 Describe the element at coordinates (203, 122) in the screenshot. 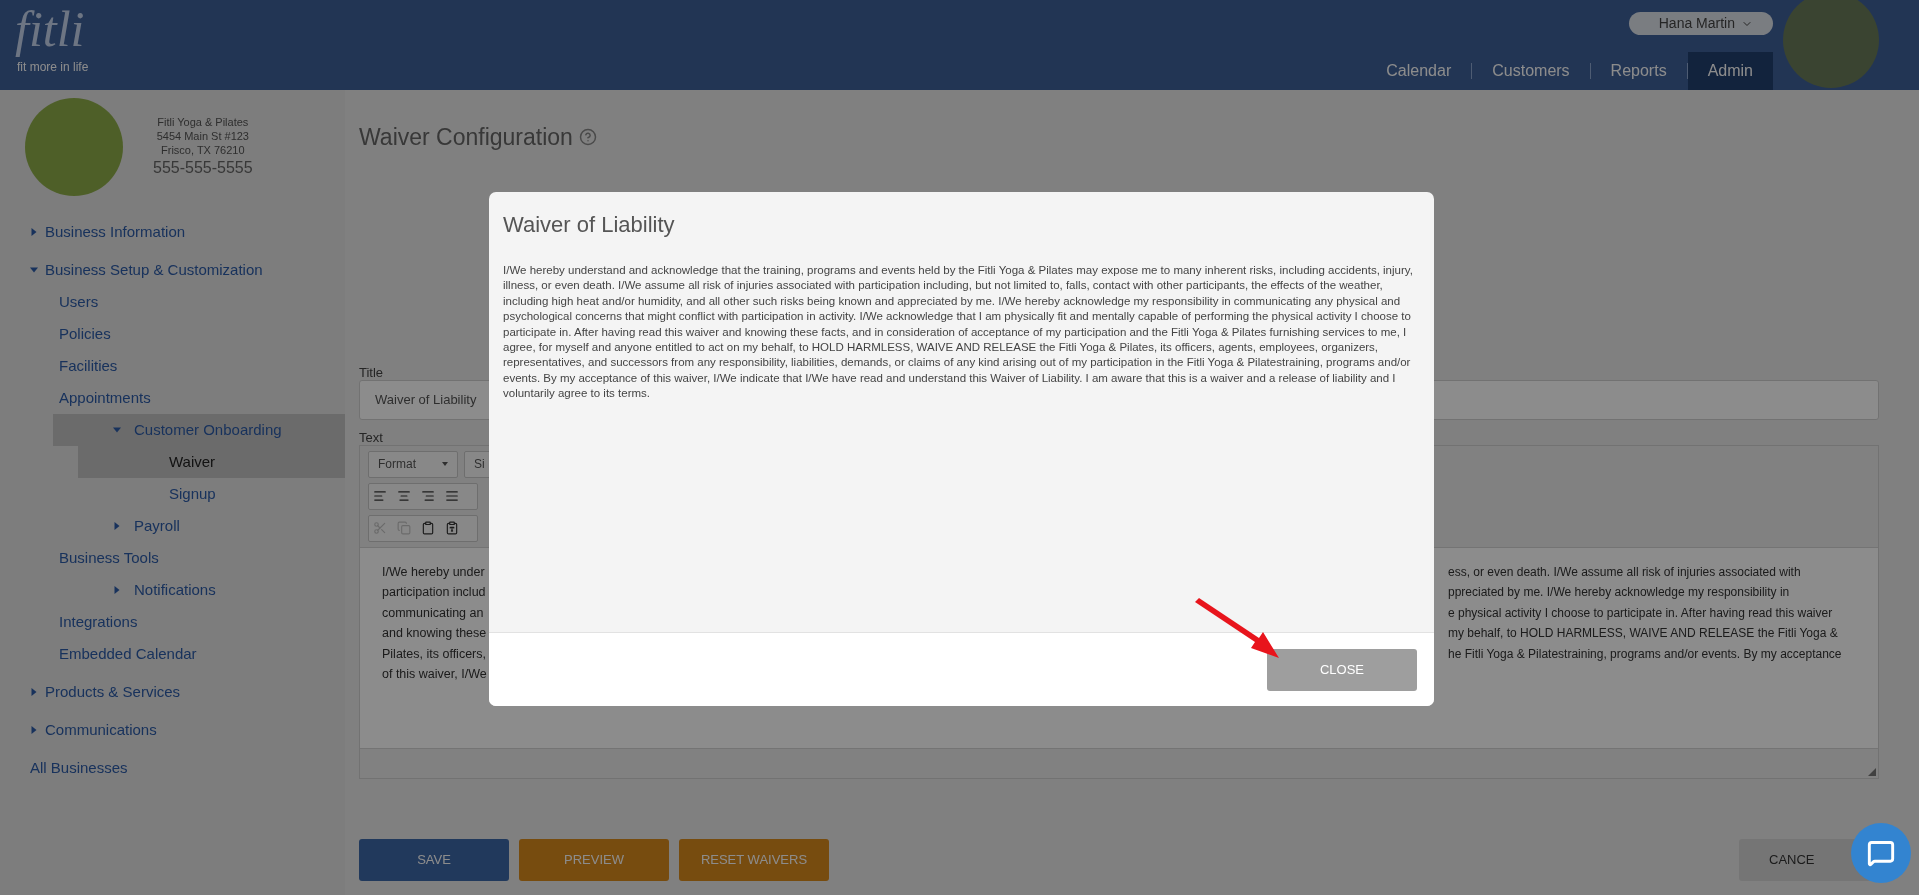

I see `business-name: Fitli Yoga & Pilates` at that location.